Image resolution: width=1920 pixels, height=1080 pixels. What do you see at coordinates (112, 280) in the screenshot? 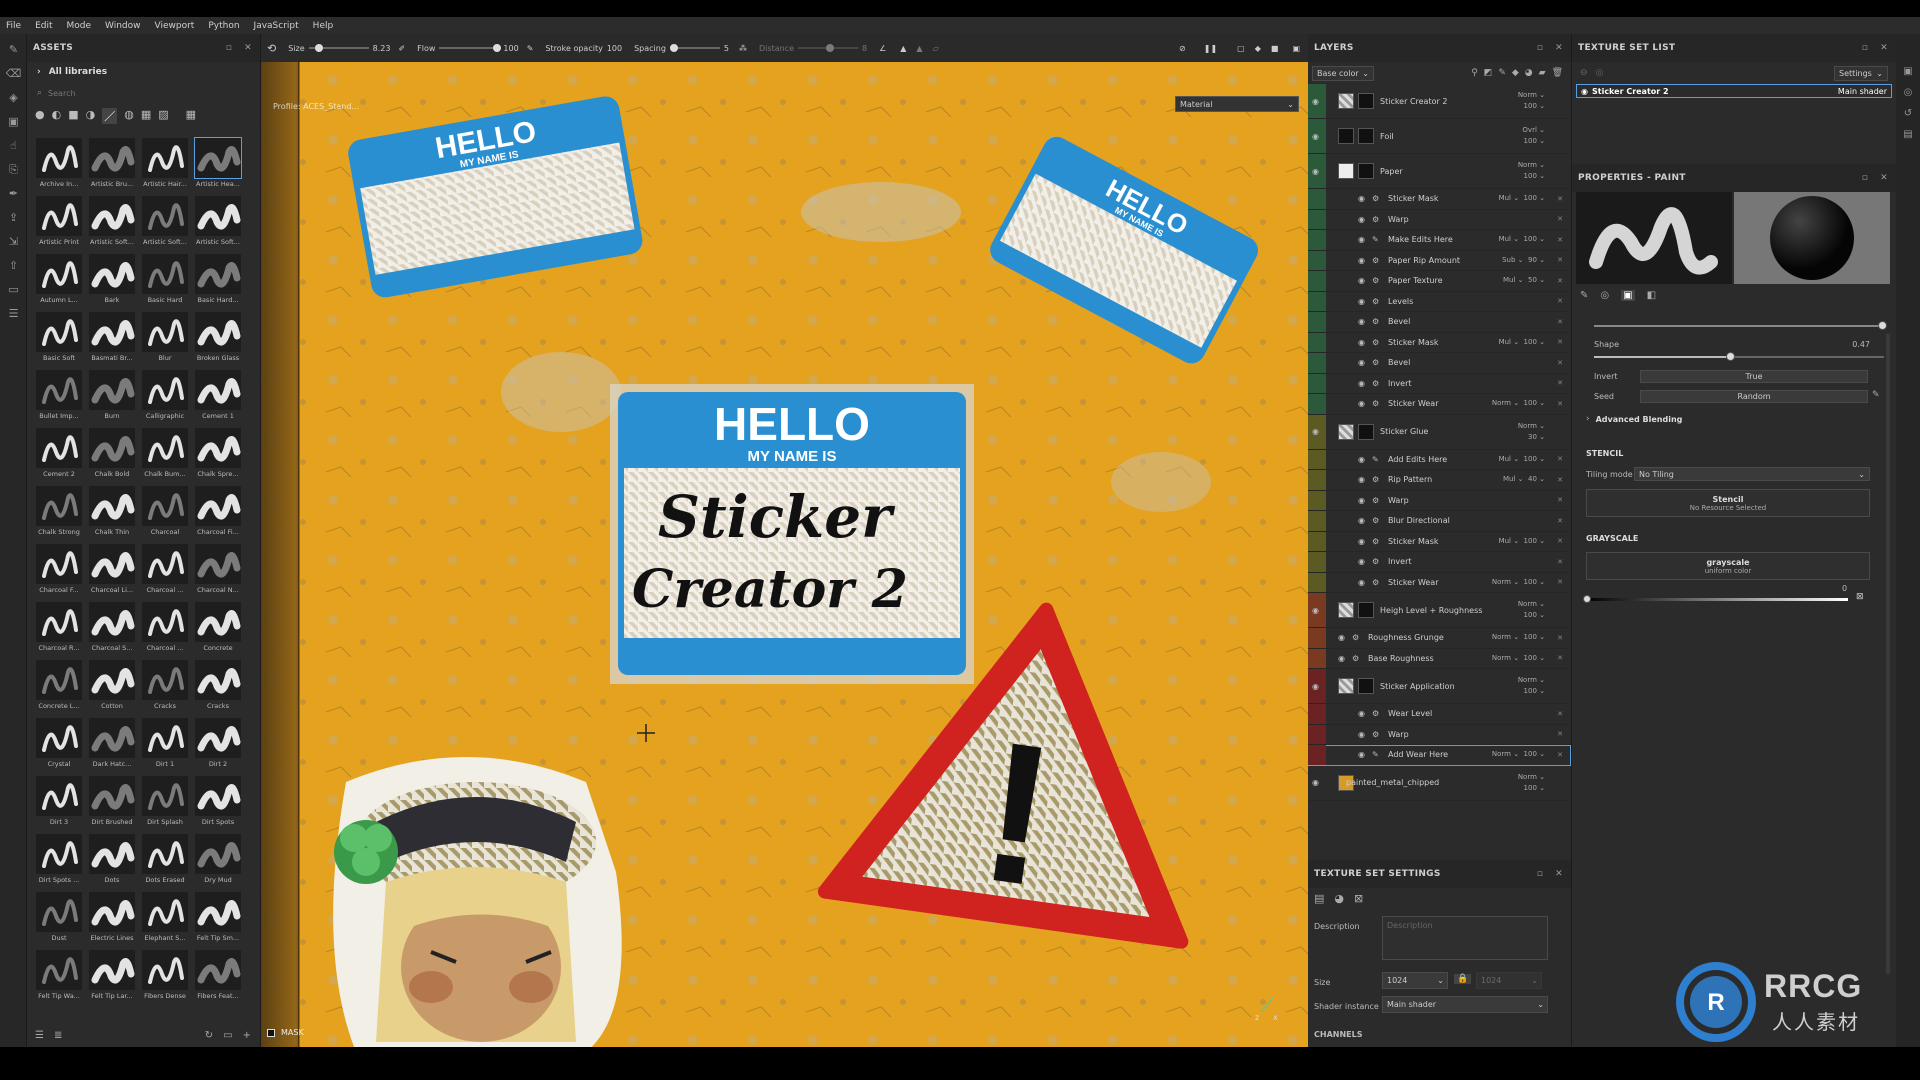
I see `brush-item: Bark` at bounding box center [112, 280].